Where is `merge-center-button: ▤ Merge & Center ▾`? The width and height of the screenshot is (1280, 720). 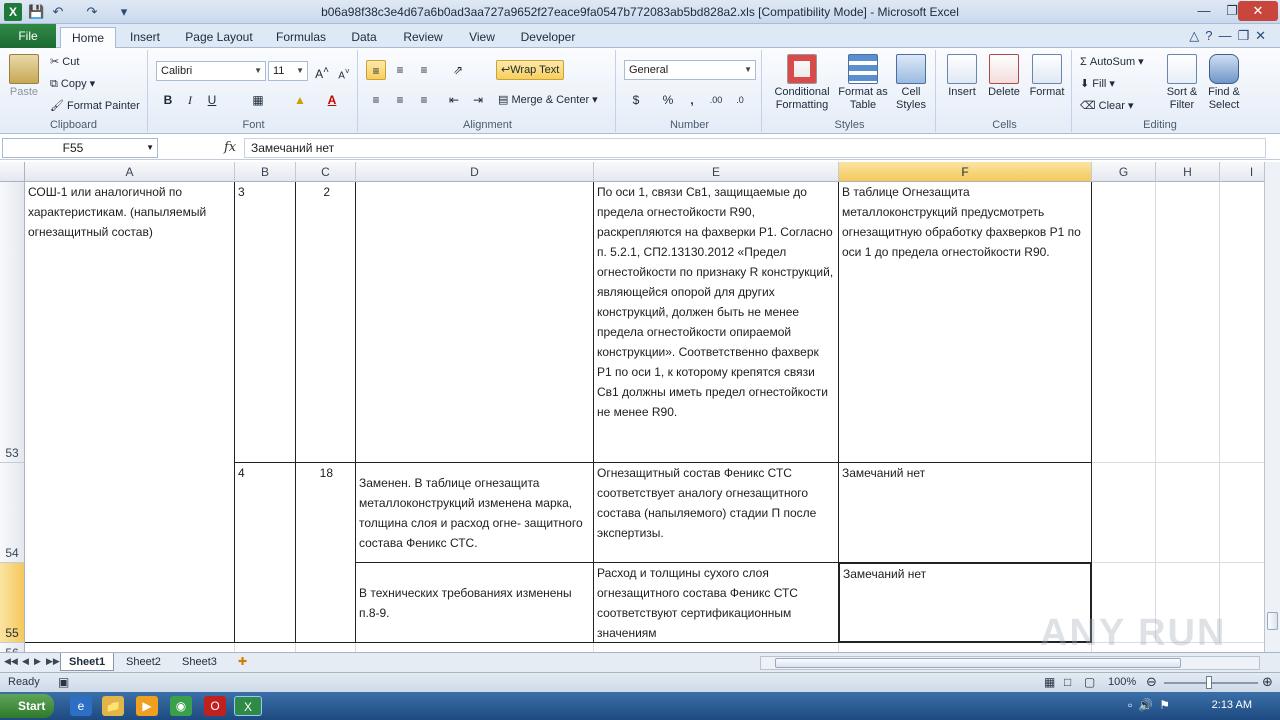 merge-center-button: ▤ Merge & Center ▾ is located at coordinates (548, 99).